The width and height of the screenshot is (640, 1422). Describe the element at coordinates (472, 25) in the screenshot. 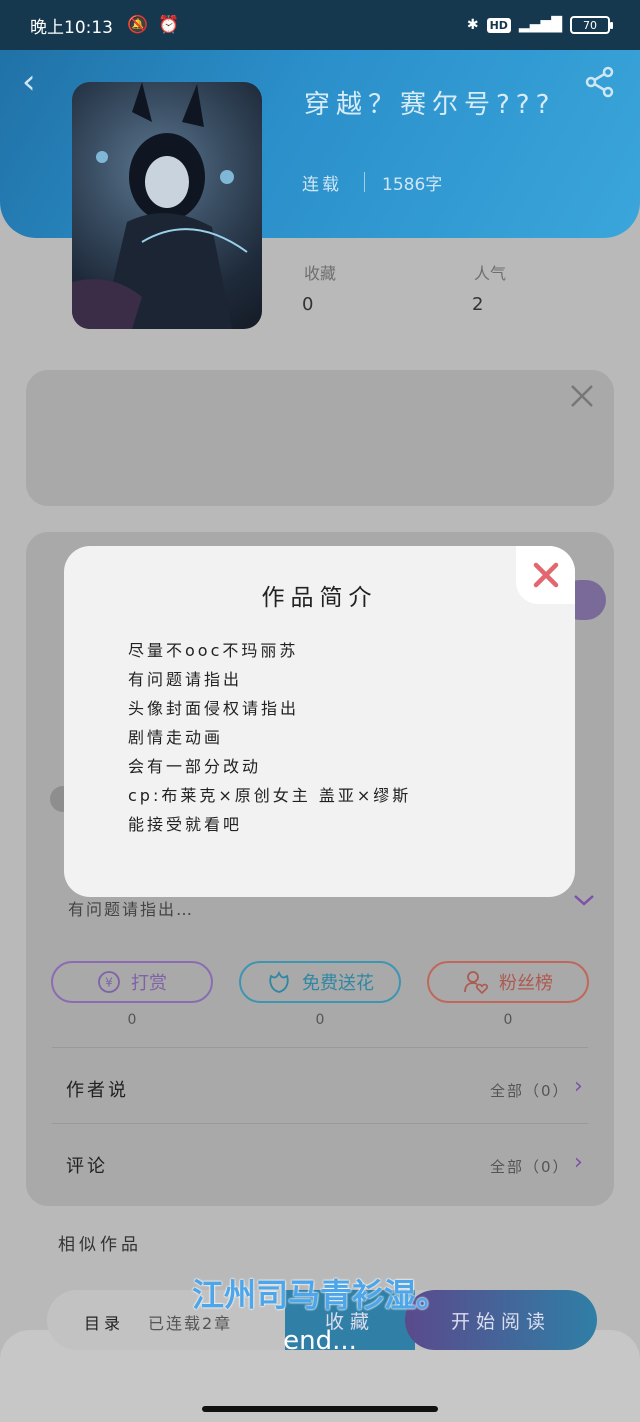

I see `bluetooth-icon: ✱` at that location.